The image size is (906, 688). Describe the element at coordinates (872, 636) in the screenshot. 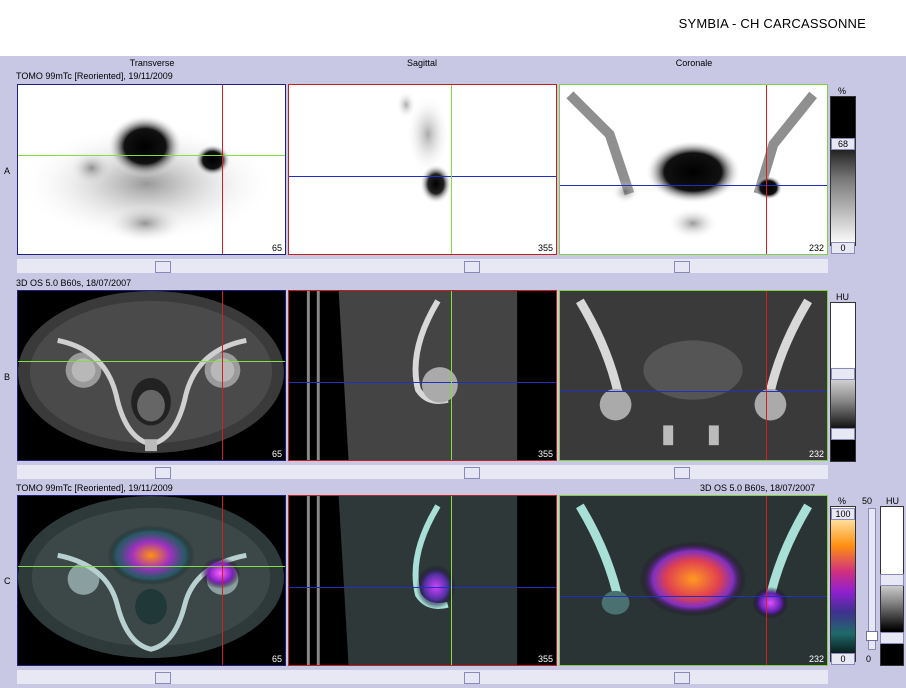

I see `fusion-blend-thumb` at that location.